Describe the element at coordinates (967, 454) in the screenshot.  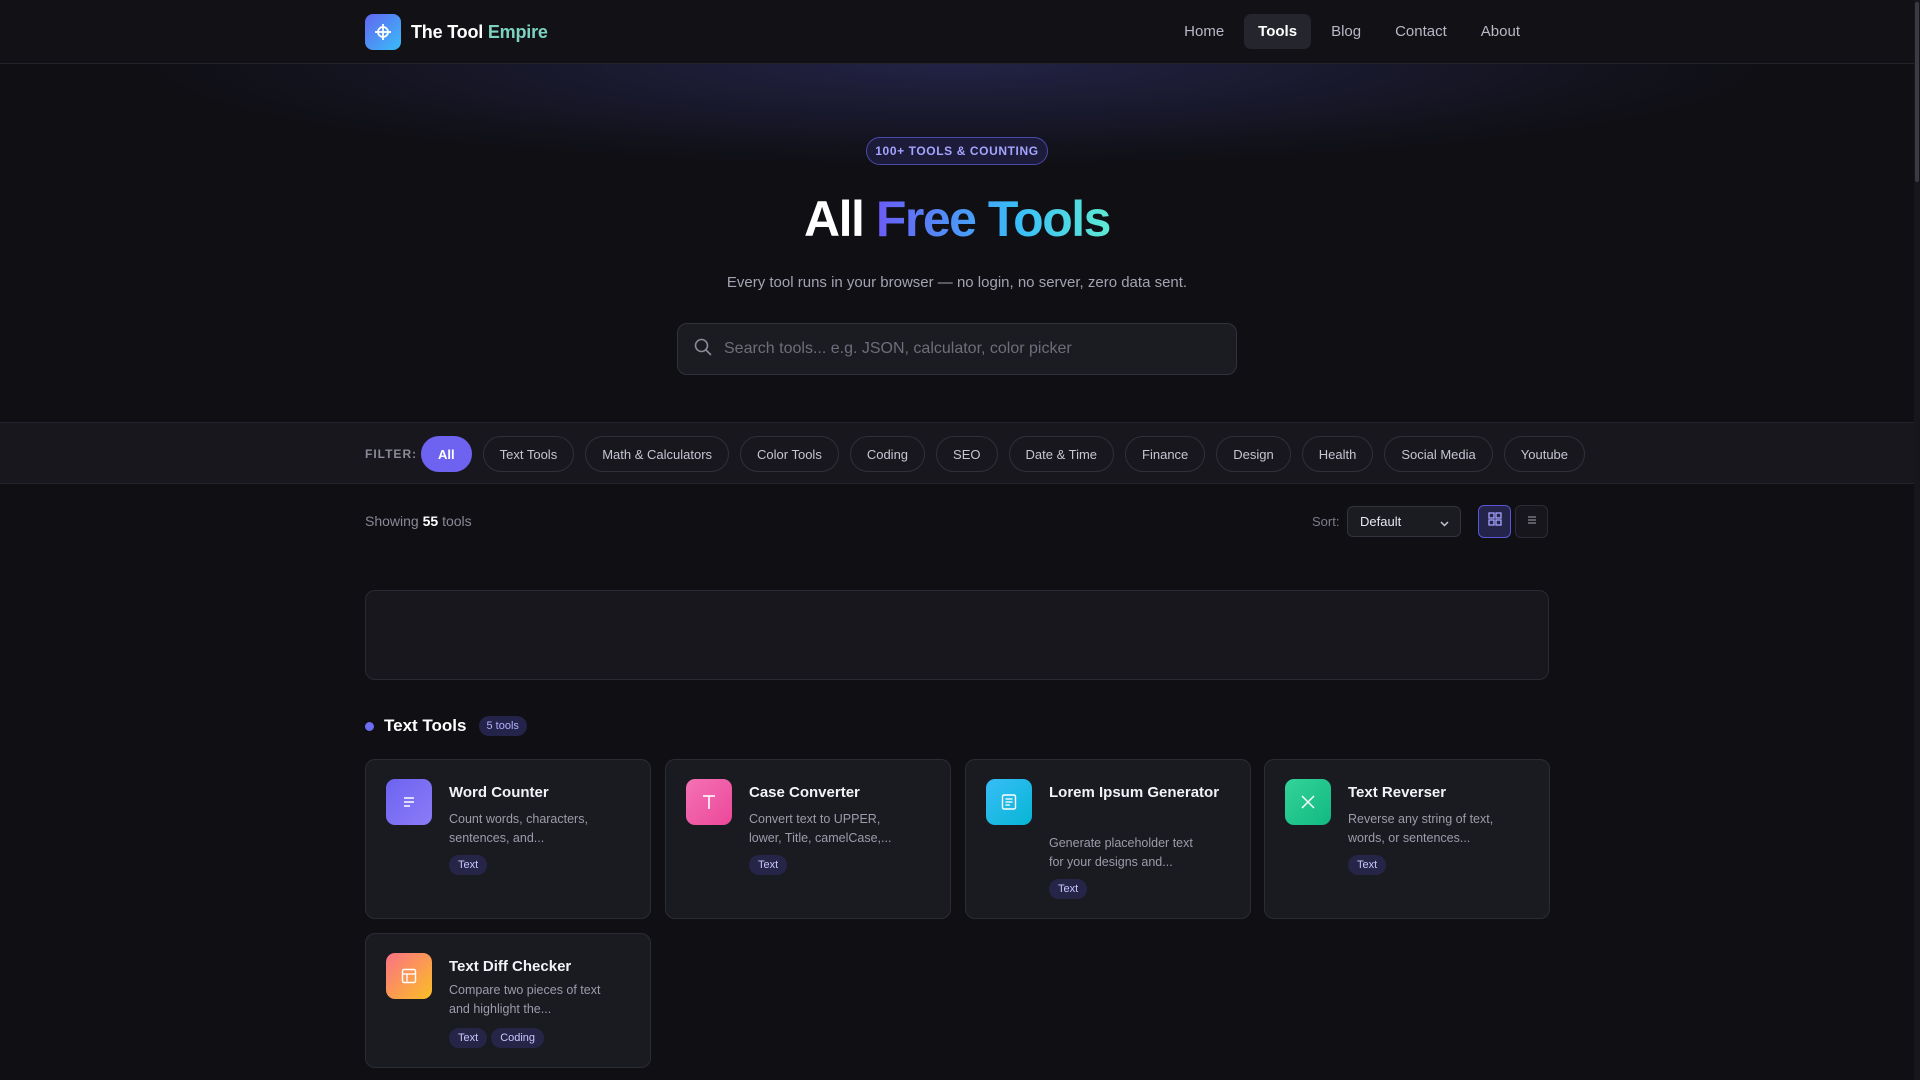
I see `filter-chip-seo: SEO` at that location.